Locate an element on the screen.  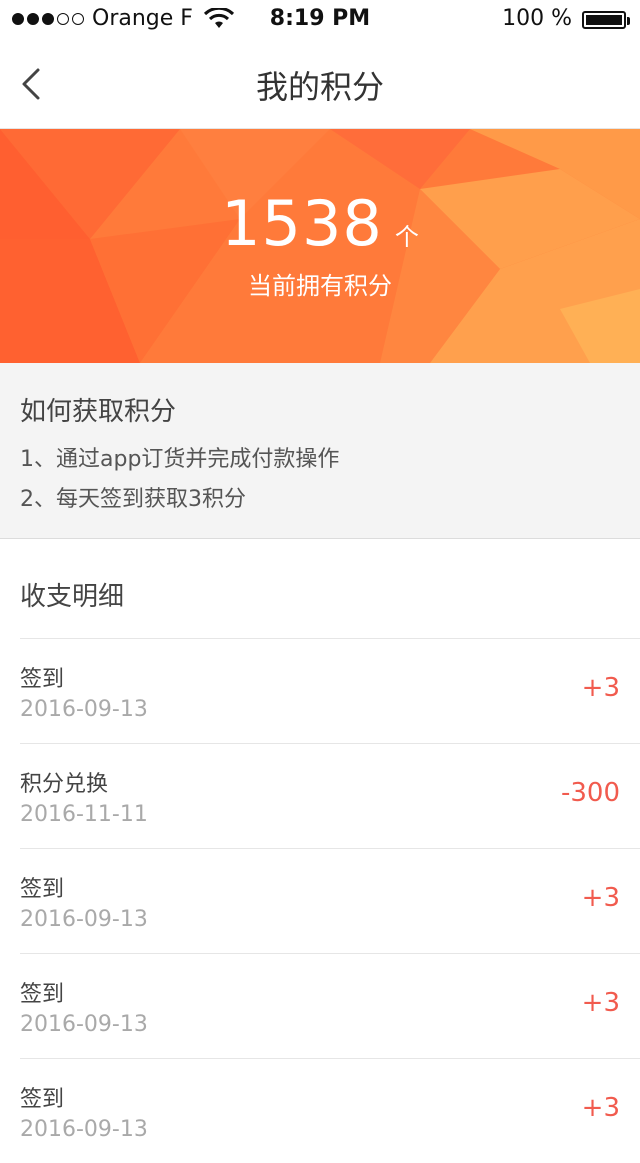
page-title: 我的积分 is located at coordinates (319, 87).